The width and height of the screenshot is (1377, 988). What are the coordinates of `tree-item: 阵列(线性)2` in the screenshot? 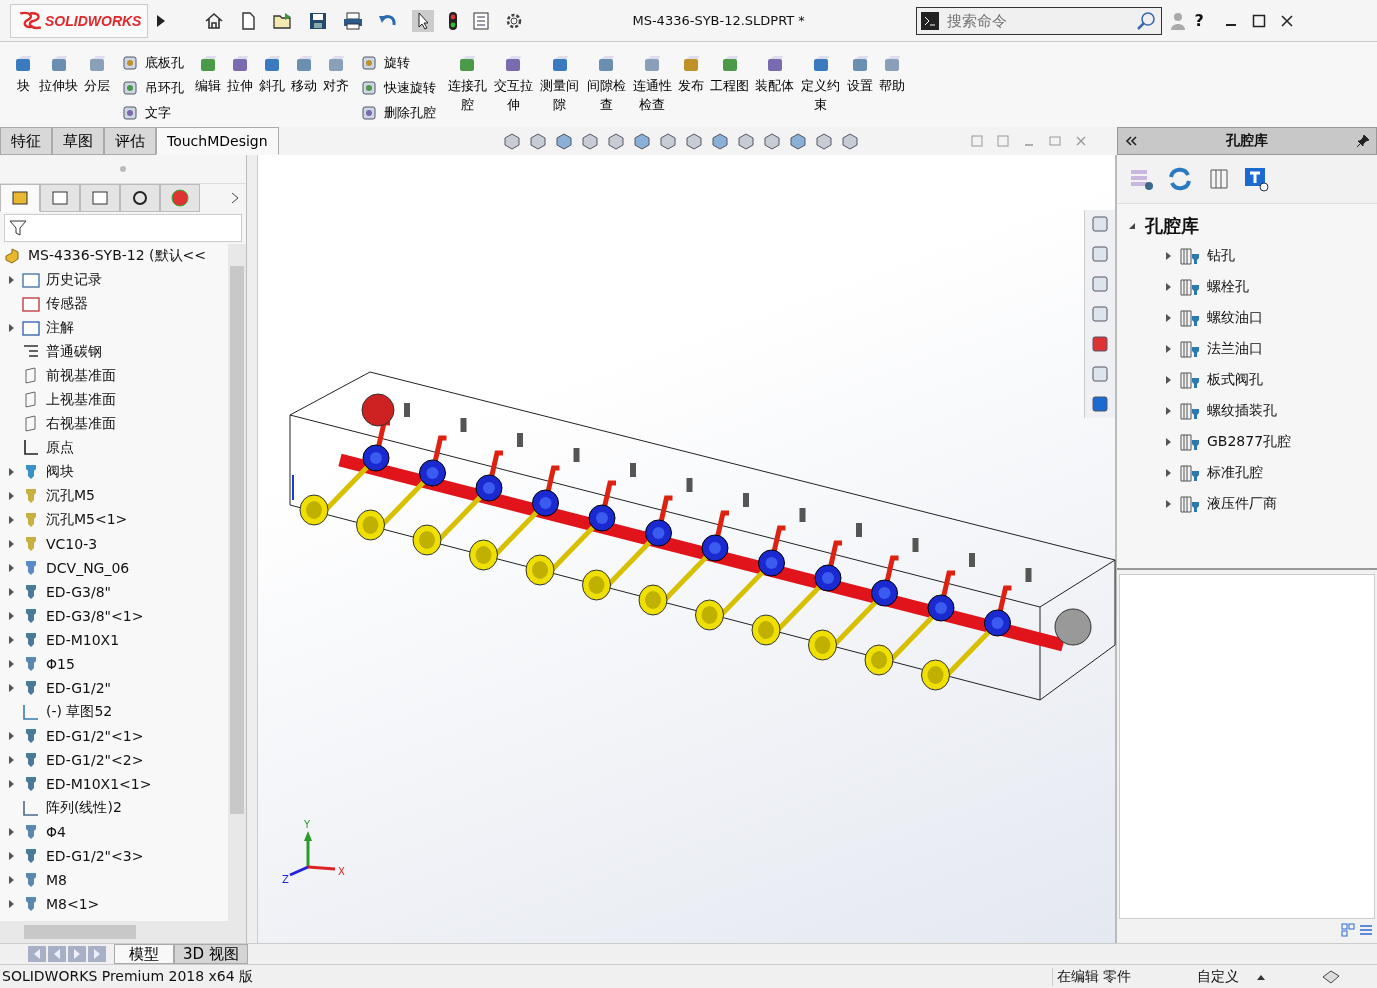 It's located at (114, 808).